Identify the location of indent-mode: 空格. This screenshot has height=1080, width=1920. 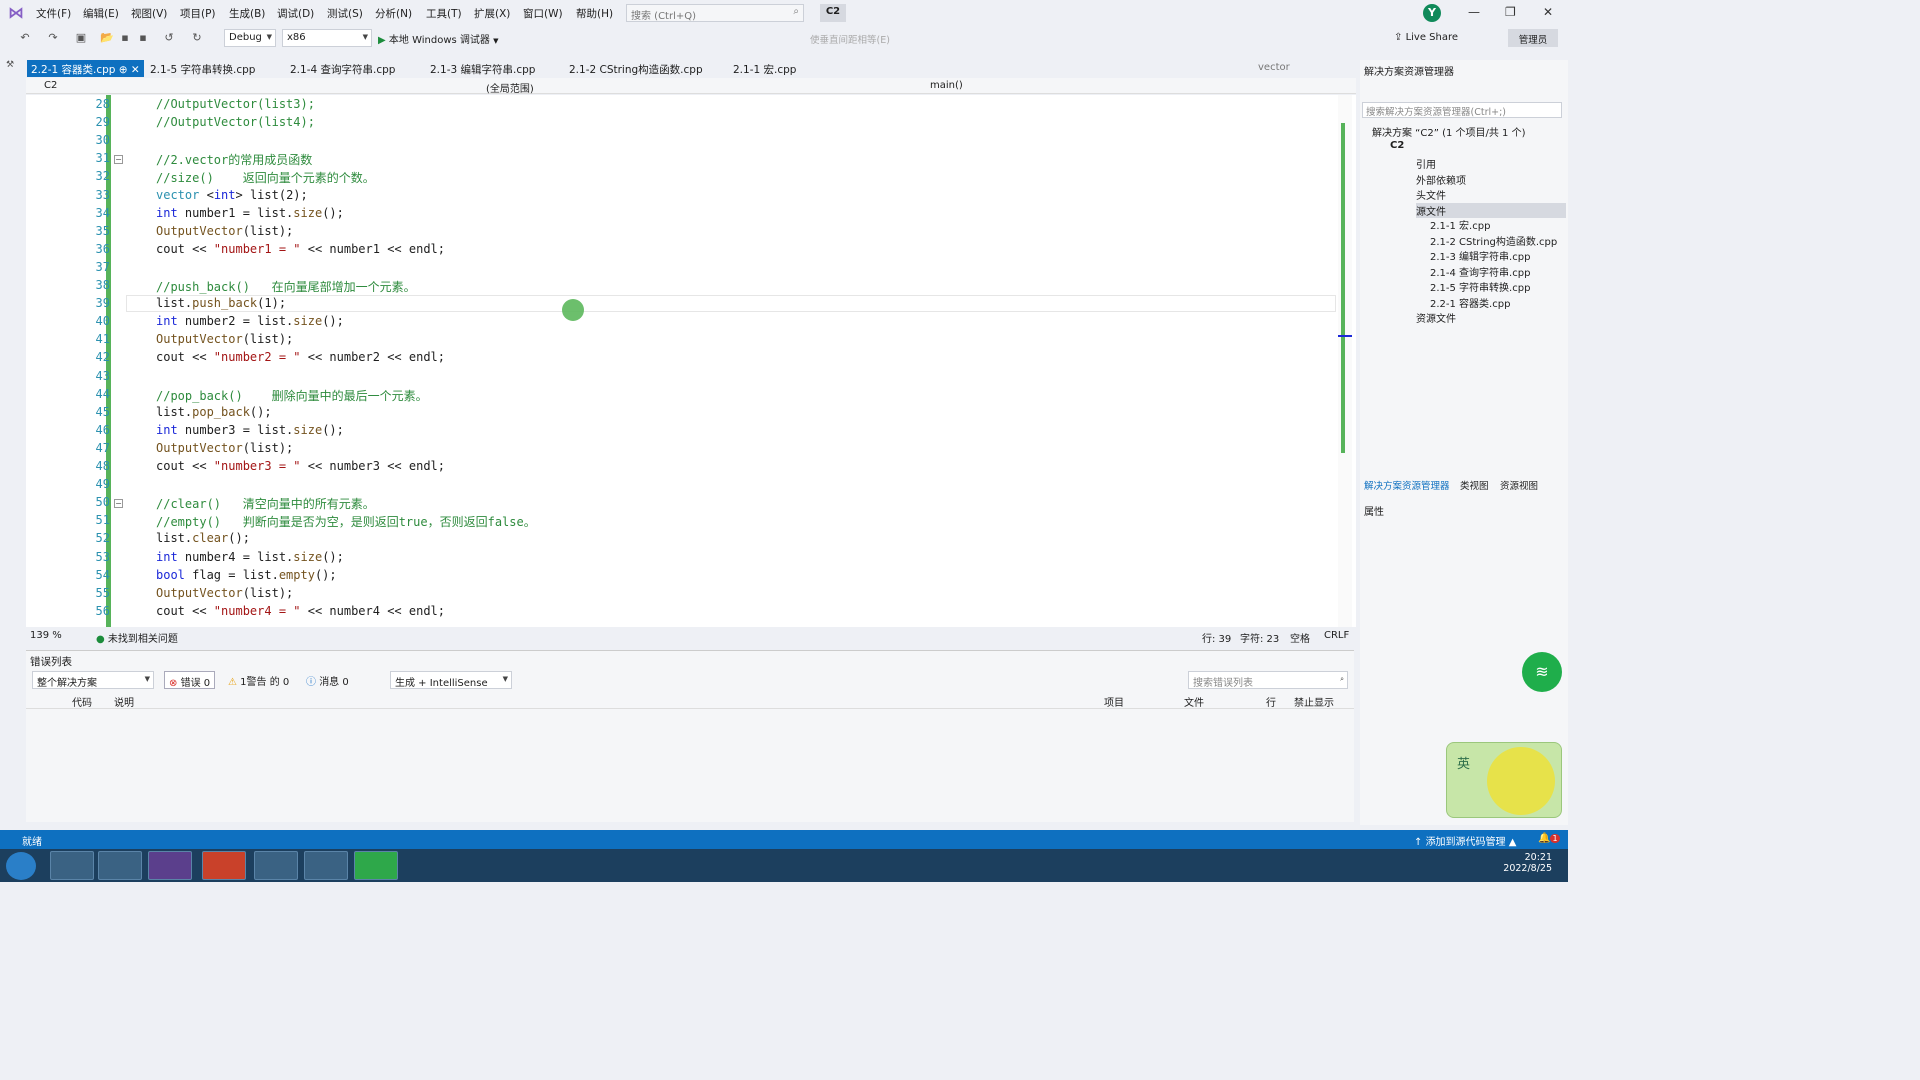
(1300, 637).